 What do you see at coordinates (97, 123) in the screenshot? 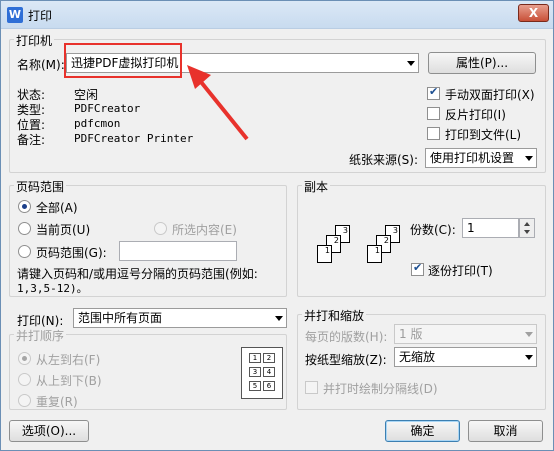
I see `where-value: pdfcmon` at bounding box center [97, 123].